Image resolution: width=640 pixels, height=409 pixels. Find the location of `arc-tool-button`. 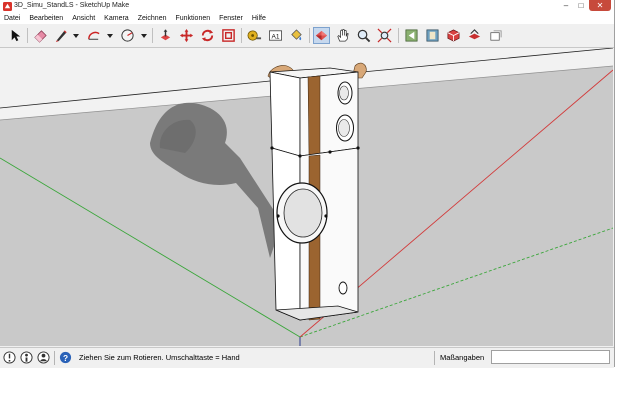

arc-tool-button is located at coordinates (93, 35).